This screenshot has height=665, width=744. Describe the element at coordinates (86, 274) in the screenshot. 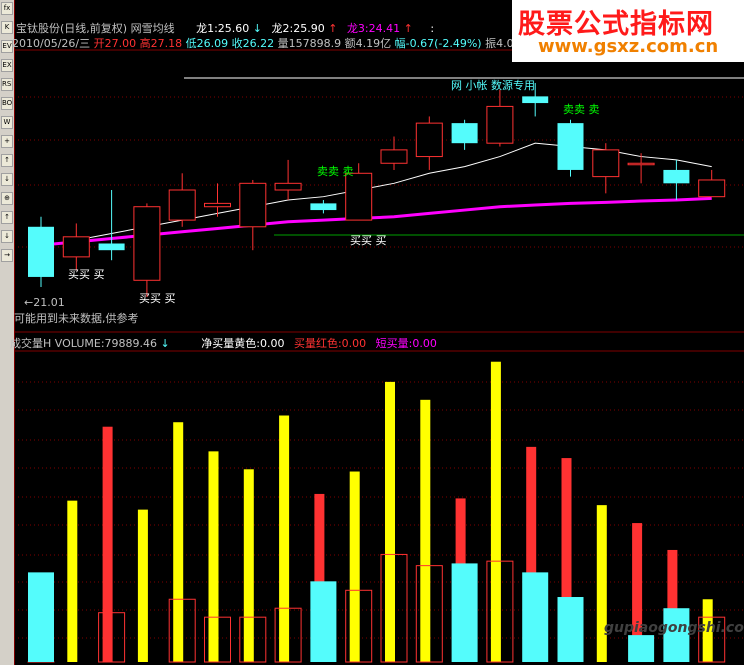

I see `signal-buy-2: 买买 买` at that location.